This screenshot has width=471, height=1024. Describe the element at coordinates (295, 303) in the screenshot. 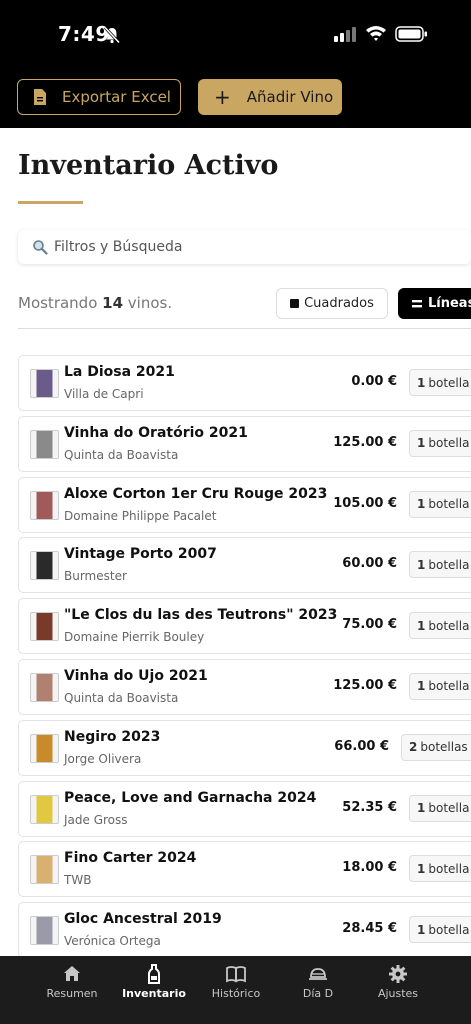

I see `square-icon` at that location.